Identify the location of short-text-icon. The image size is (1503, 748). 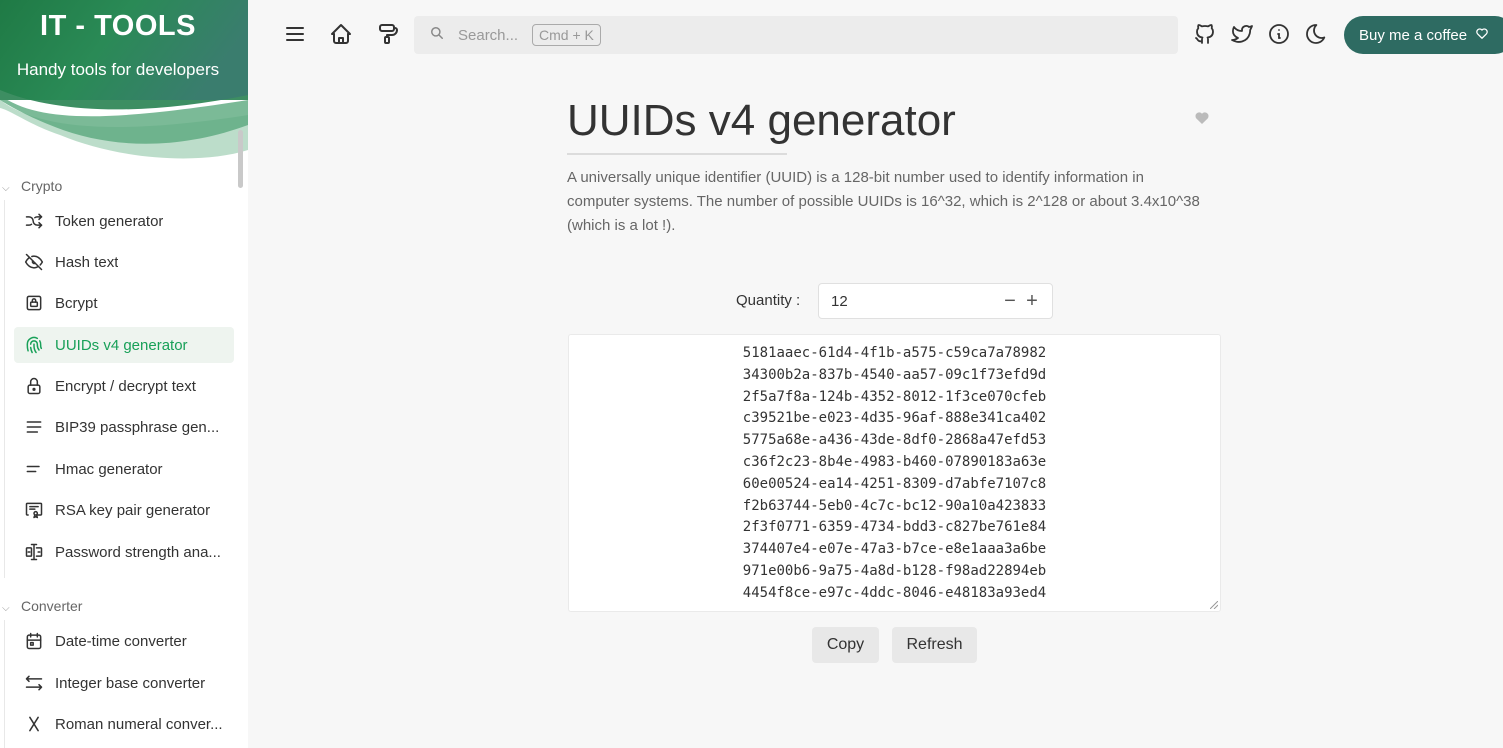
(34, 469).